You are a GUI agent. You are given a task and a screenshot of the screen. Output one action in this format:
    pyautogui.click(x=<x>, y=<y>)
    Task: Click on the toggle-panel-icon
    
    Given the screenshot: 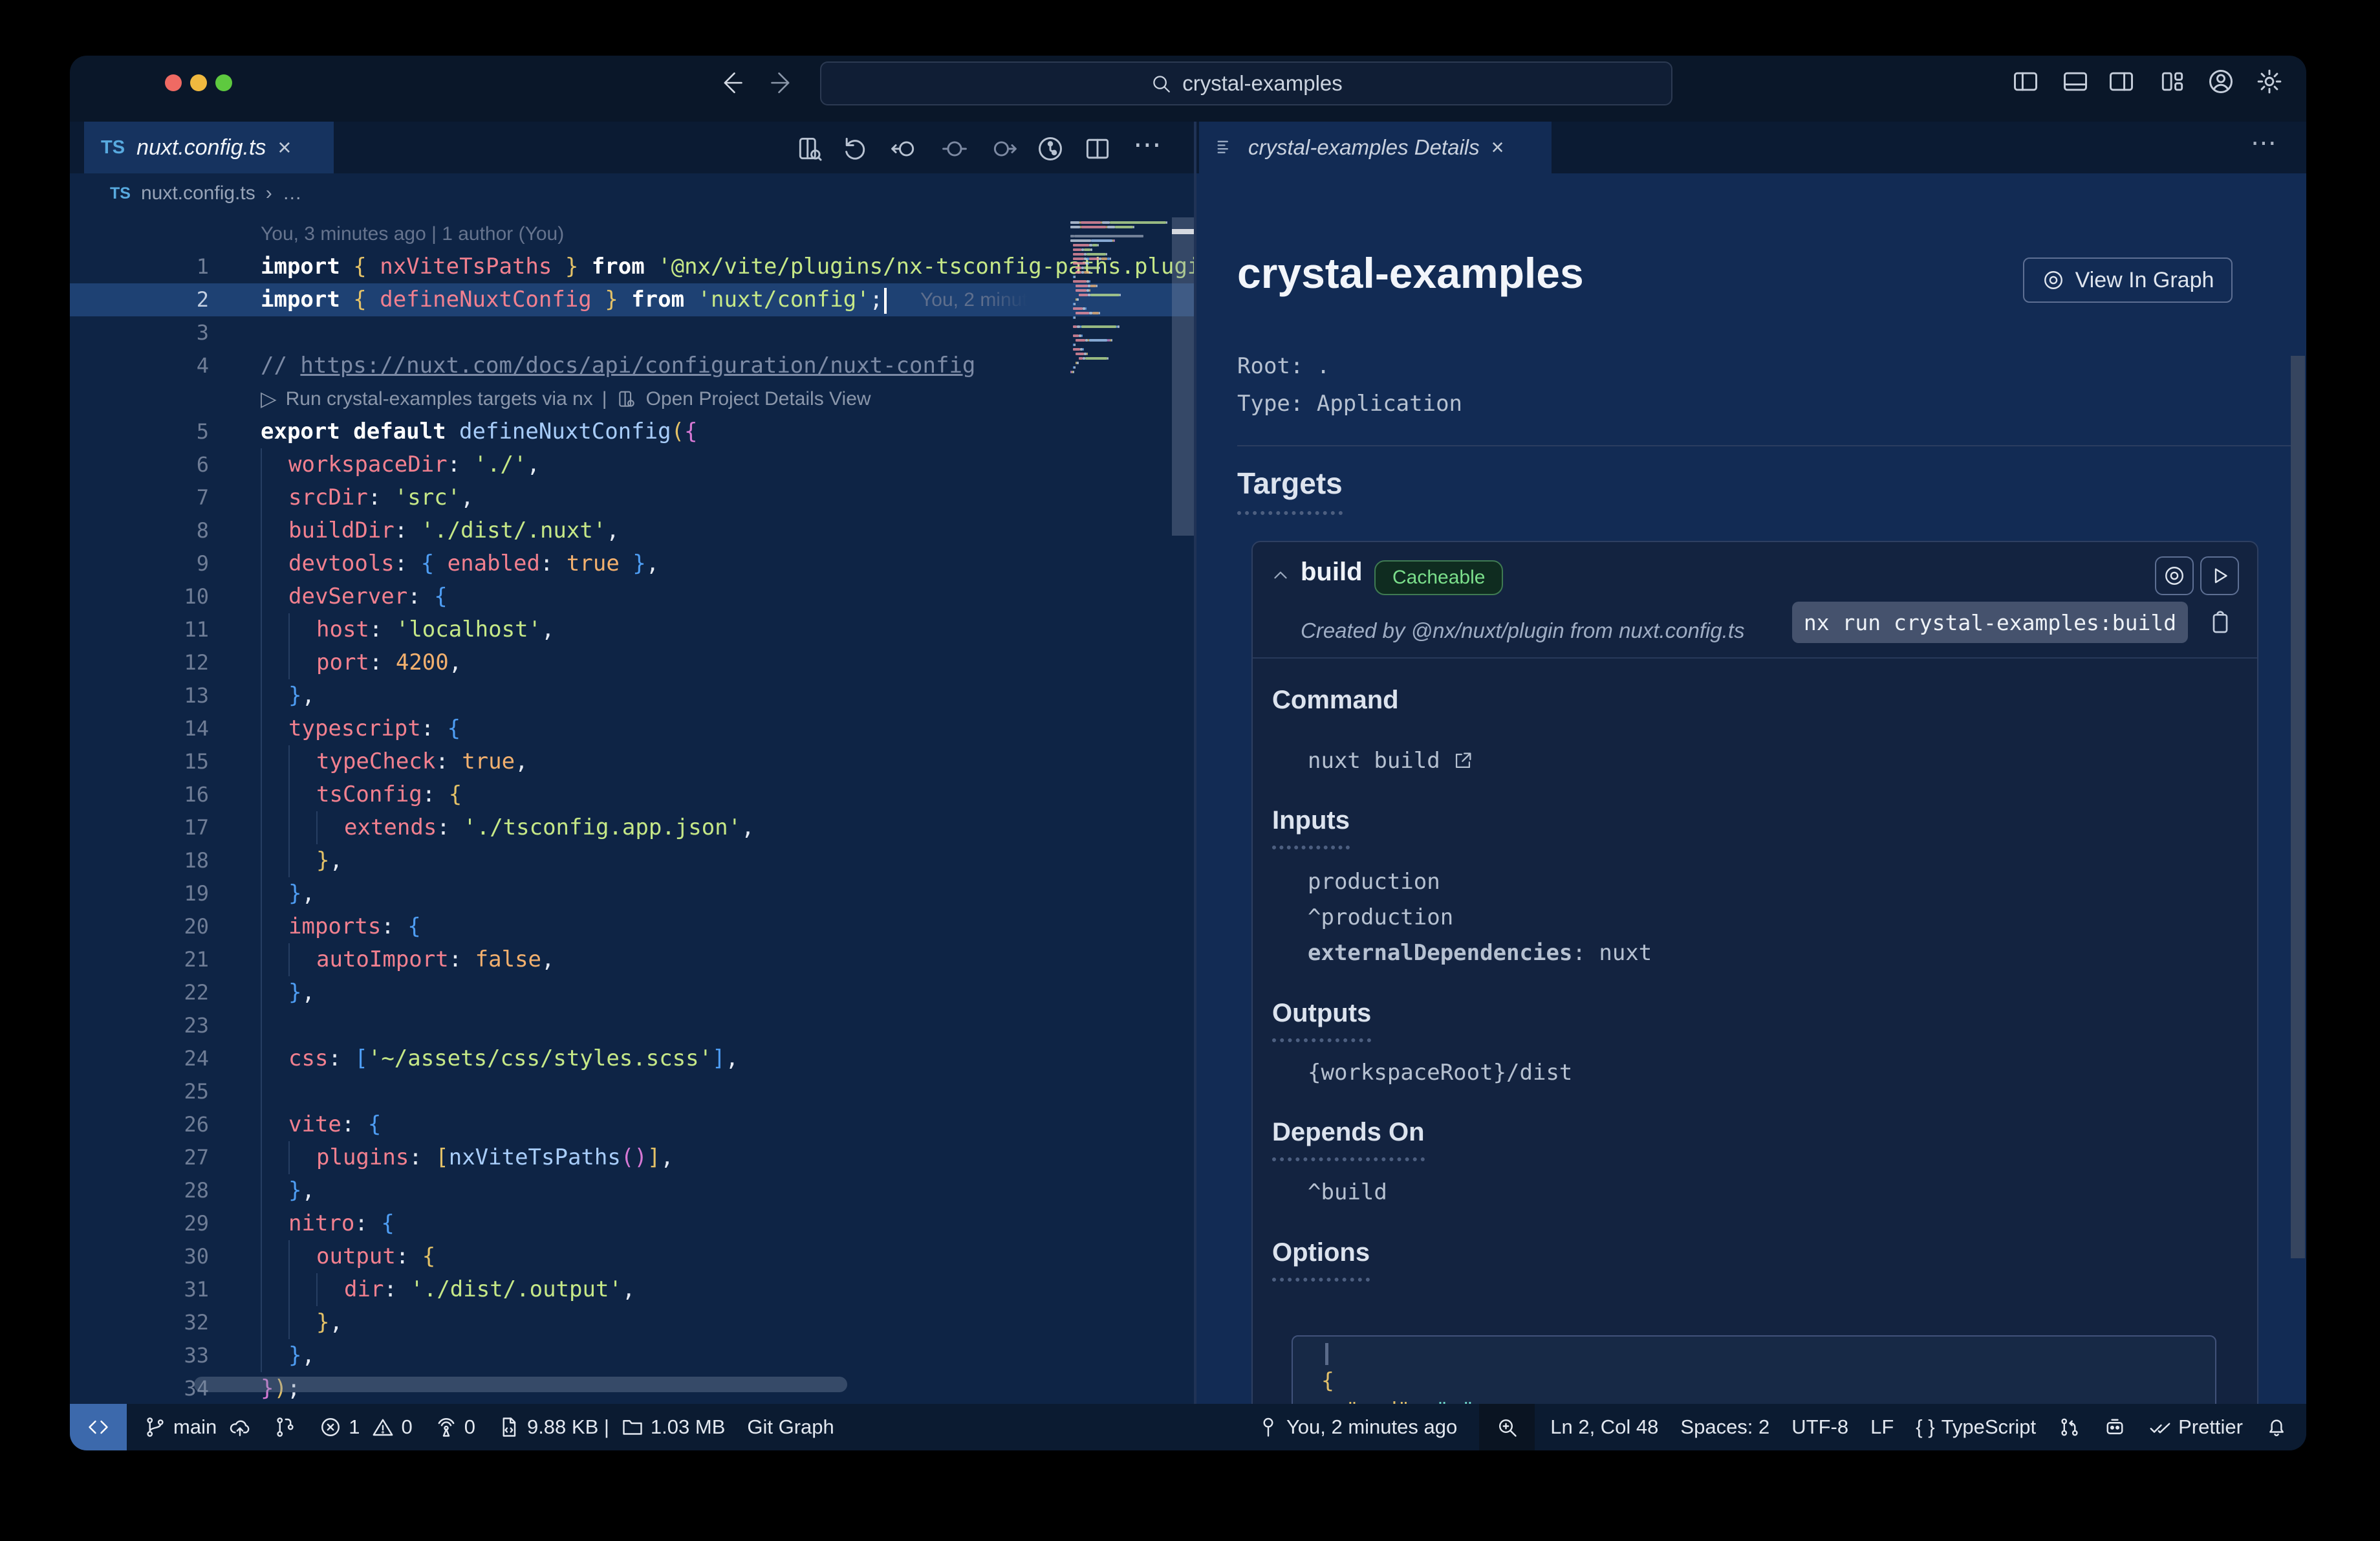 What is the action you would take?
    pyautogui.click(x=2075, y=81)
    